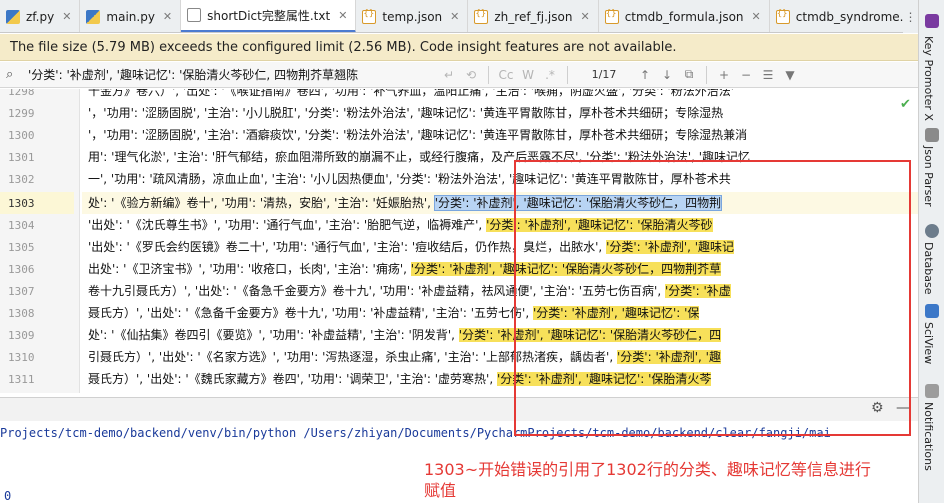  Describe the element at coordinates (566, 269) in the screenshot. I see `search-match: '分类': '补虚剂', '趣味记忆': '保胎清火芩砂仁，四物荆芥草` at that location.